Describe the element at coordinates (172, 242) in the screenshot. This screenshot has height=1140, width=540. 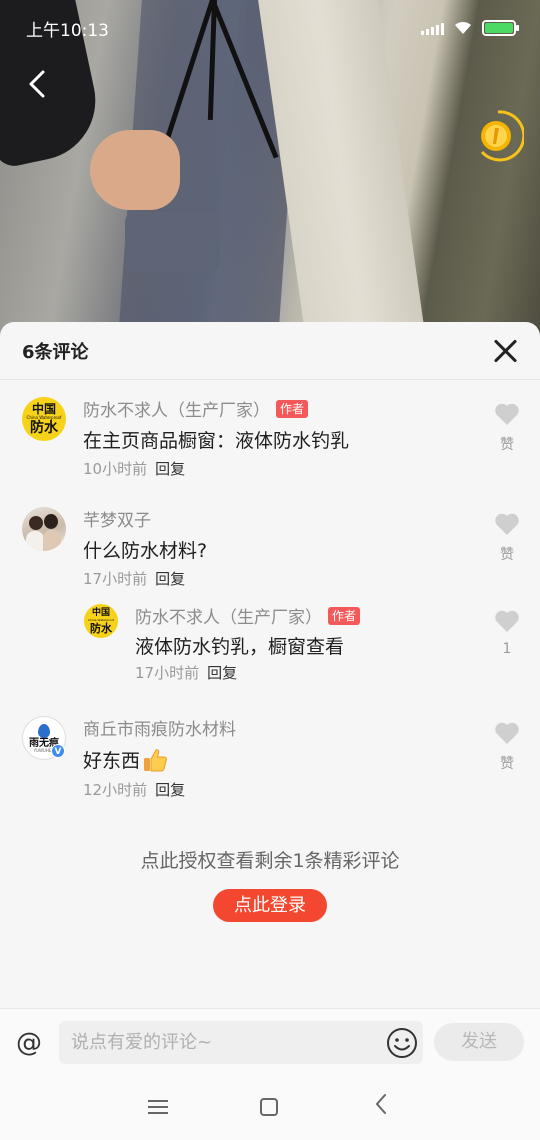
I see `video-frame-roller` at that location.